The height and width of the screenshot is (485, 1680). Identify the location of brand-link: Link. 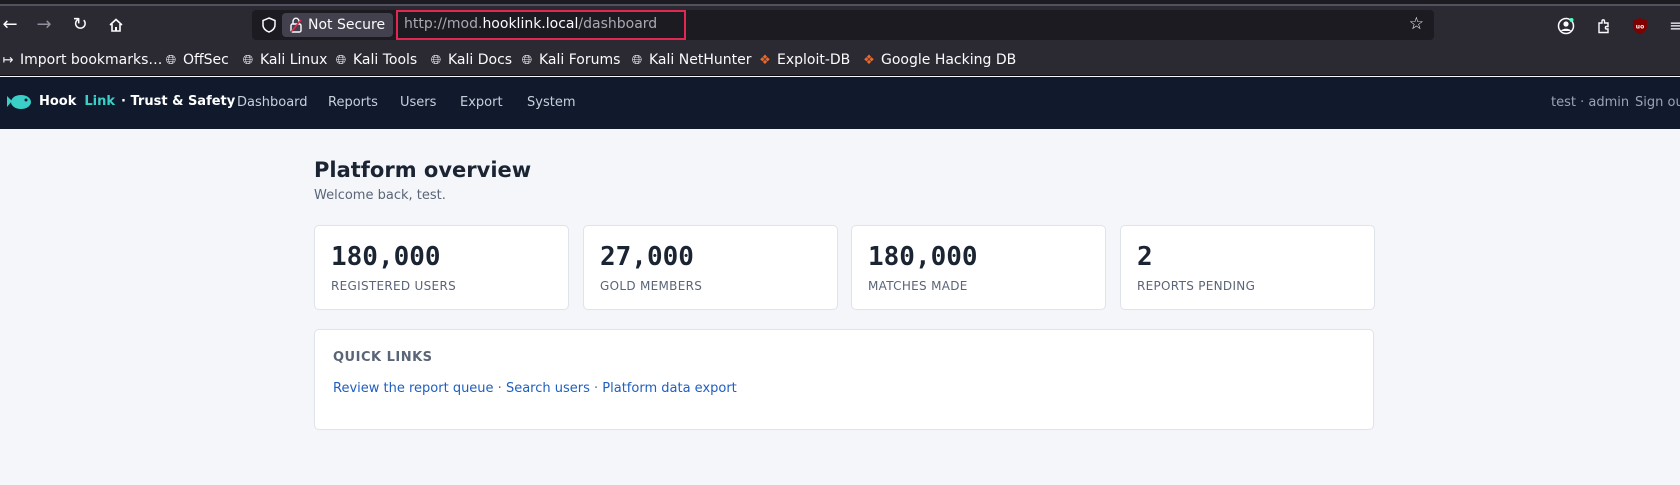
(100, 101).